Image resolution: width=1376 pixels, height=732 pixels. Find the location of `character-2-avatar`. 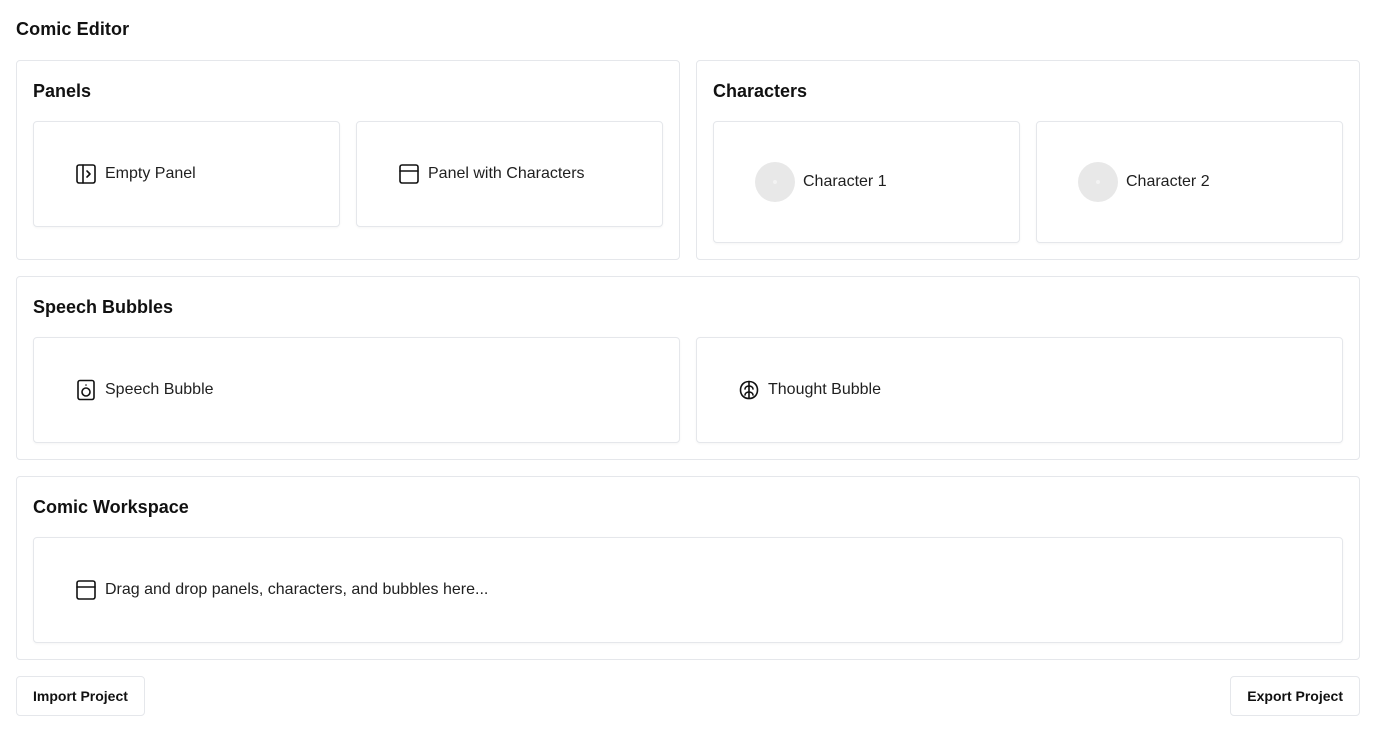

character-2-avatar is located at coordinates (1098, 182).